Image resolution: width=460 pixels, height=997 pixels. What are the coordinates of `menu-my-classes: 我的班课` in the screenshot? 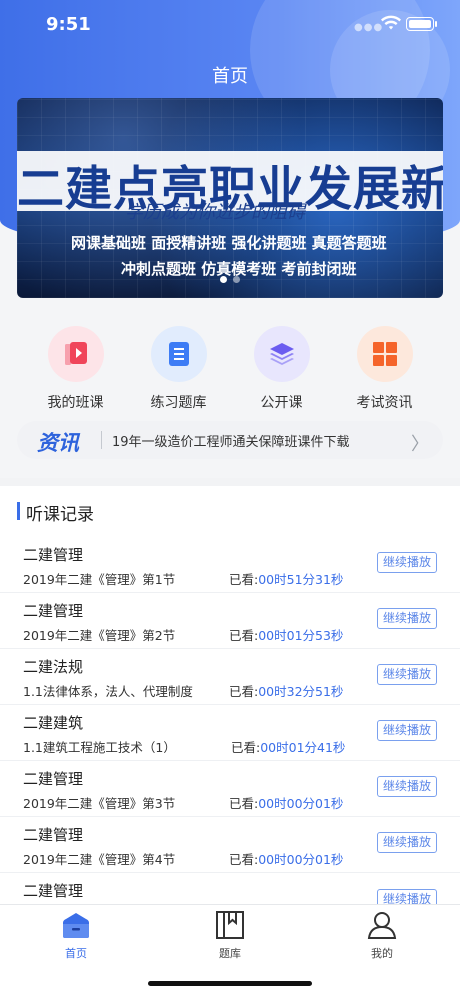 It's located at (75, 369).